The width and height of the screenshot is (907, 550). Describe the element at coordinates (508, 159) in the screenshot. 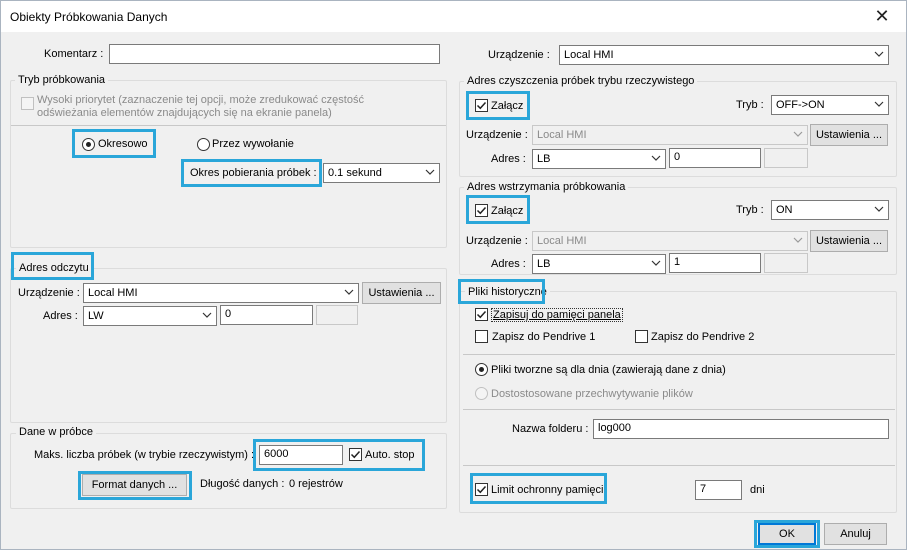

I see `clear-address-label: Adres :` at that location.